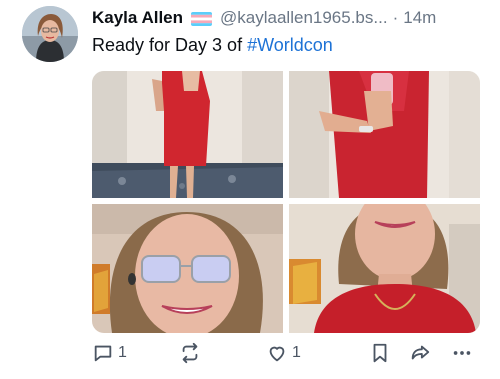 This screenshot has width=500, height=379. What do you see at coordinates (419, 18) in the screenshot?
I see `post-timestamp: 14m` at bounding box center [419, 18].